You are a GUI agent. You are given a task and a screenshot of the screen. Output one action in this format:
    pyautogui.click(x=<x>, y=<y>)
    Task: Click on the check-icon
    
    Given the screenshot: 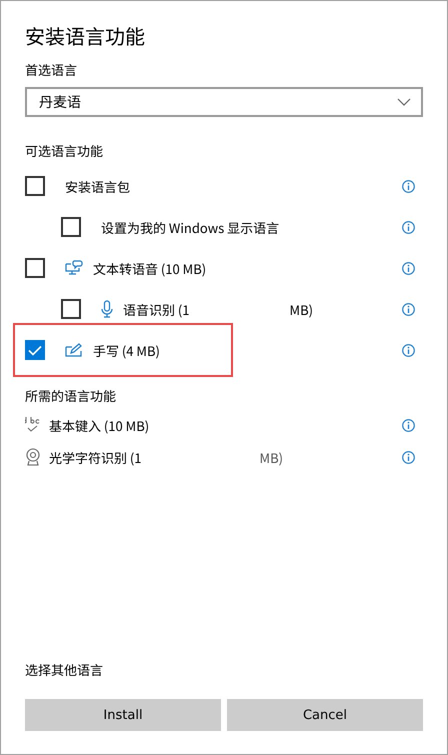 What is the action you would take?
    pyautogui.click(x=35, y=350)
    